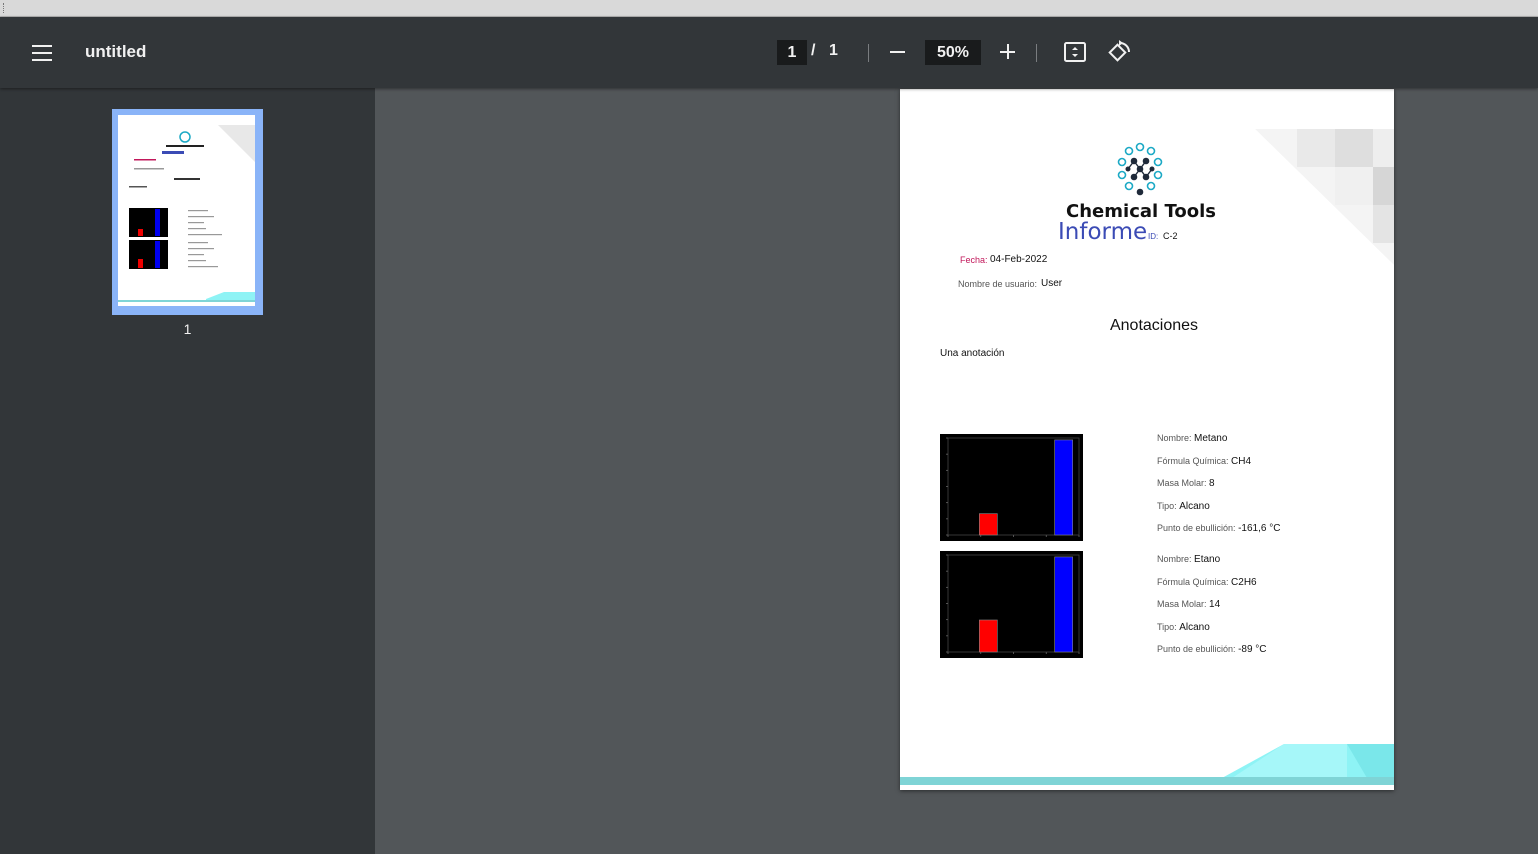  What do you see at coordinates (972, 353) in the screenshot?
I see `annotation-text: Una anotación` at bounding box center [972, 353].